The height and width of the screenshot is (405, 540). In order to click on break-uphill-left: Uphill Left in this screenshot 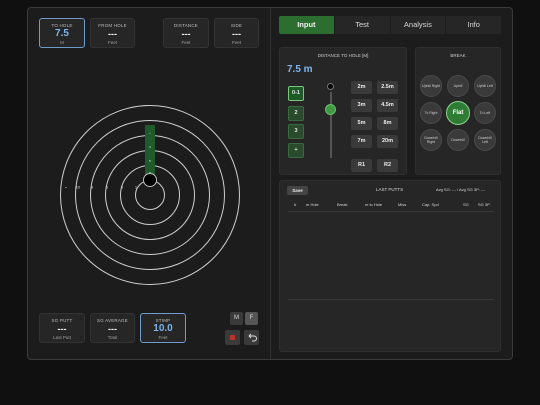, I will do `click(485, 86)`.